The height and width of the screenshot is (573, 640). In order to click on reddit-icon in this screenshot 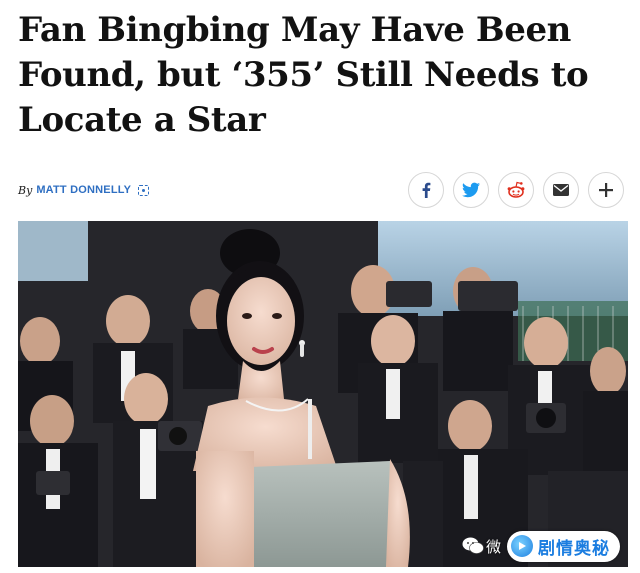, I will do `click(516, 189)`.